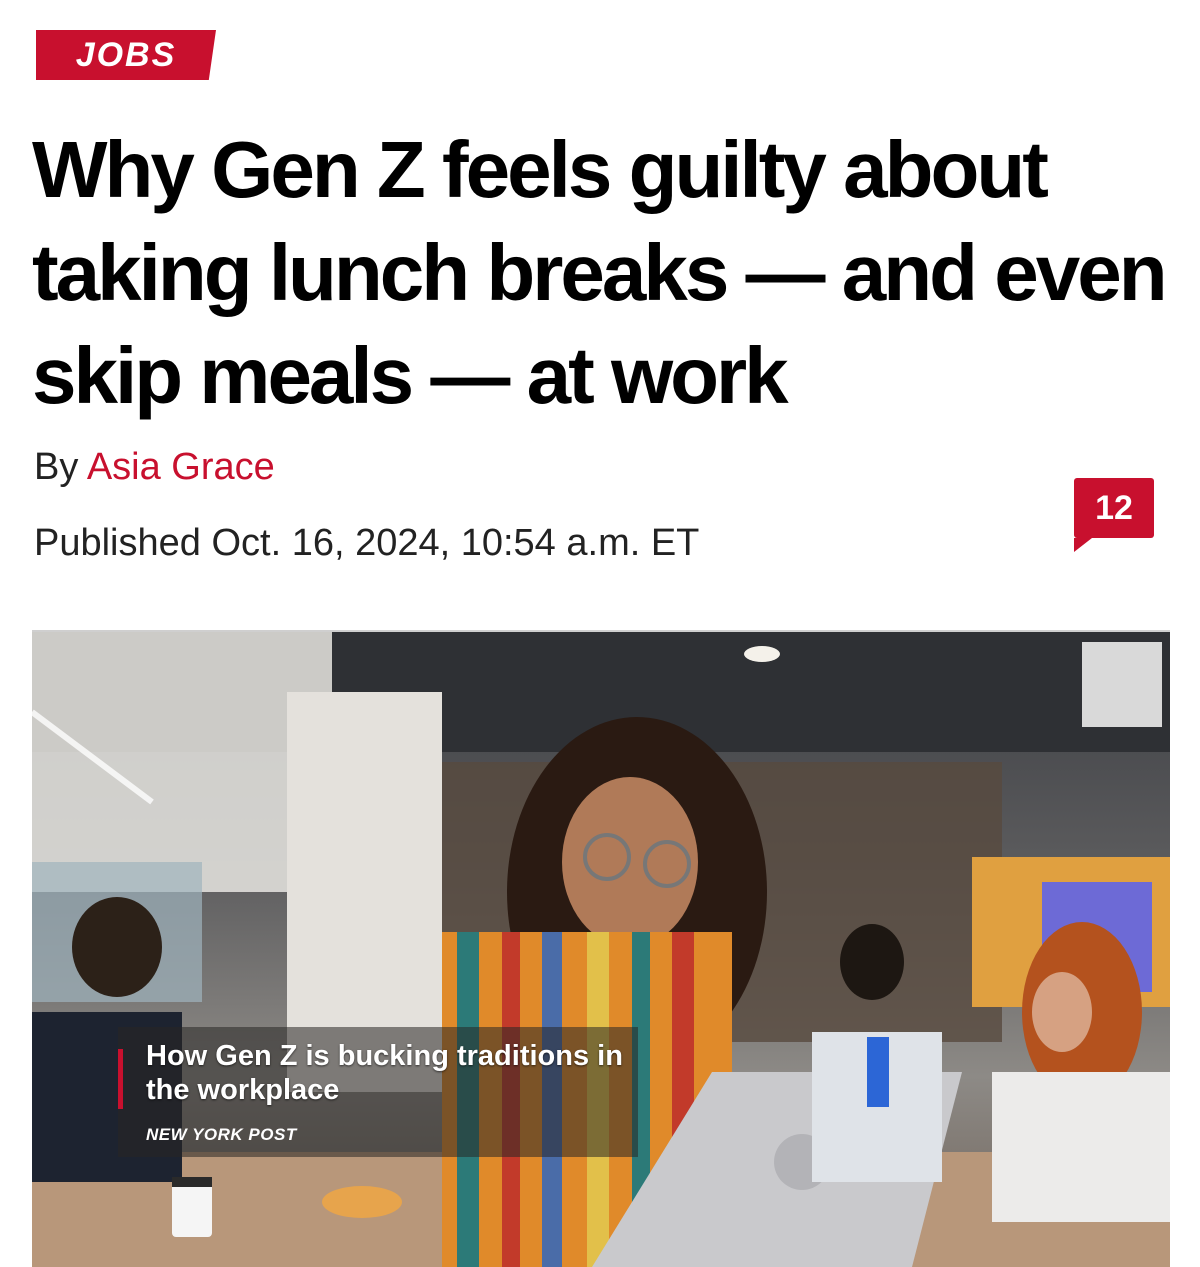  I want to click on comment-count-button: 12, so click(1114, 515).